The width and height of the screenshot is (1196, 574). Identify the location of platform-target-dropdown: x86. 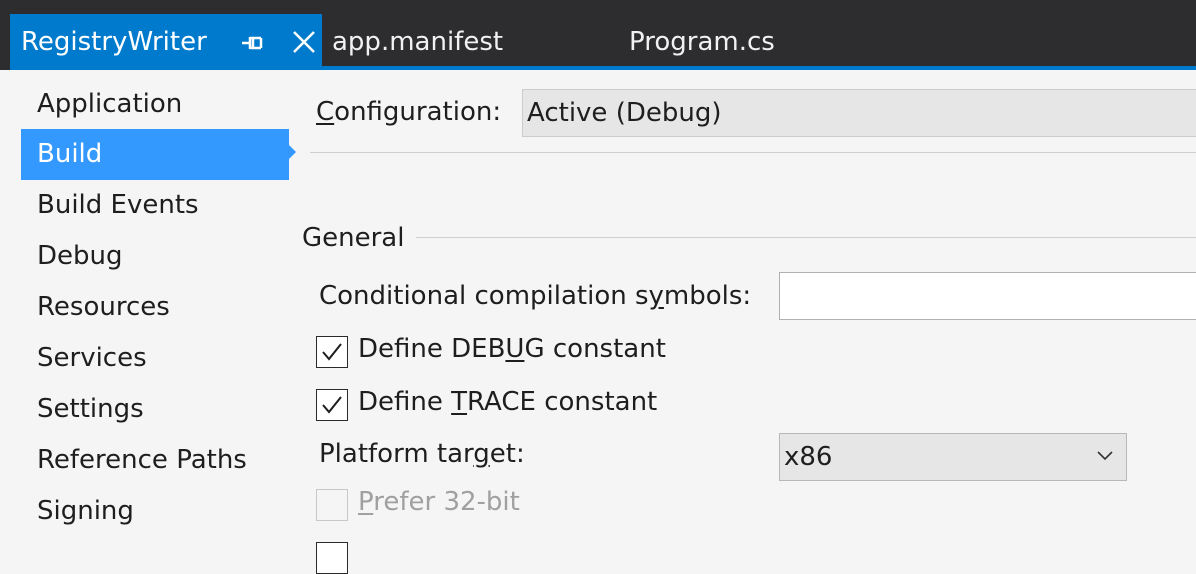
(953, 457).